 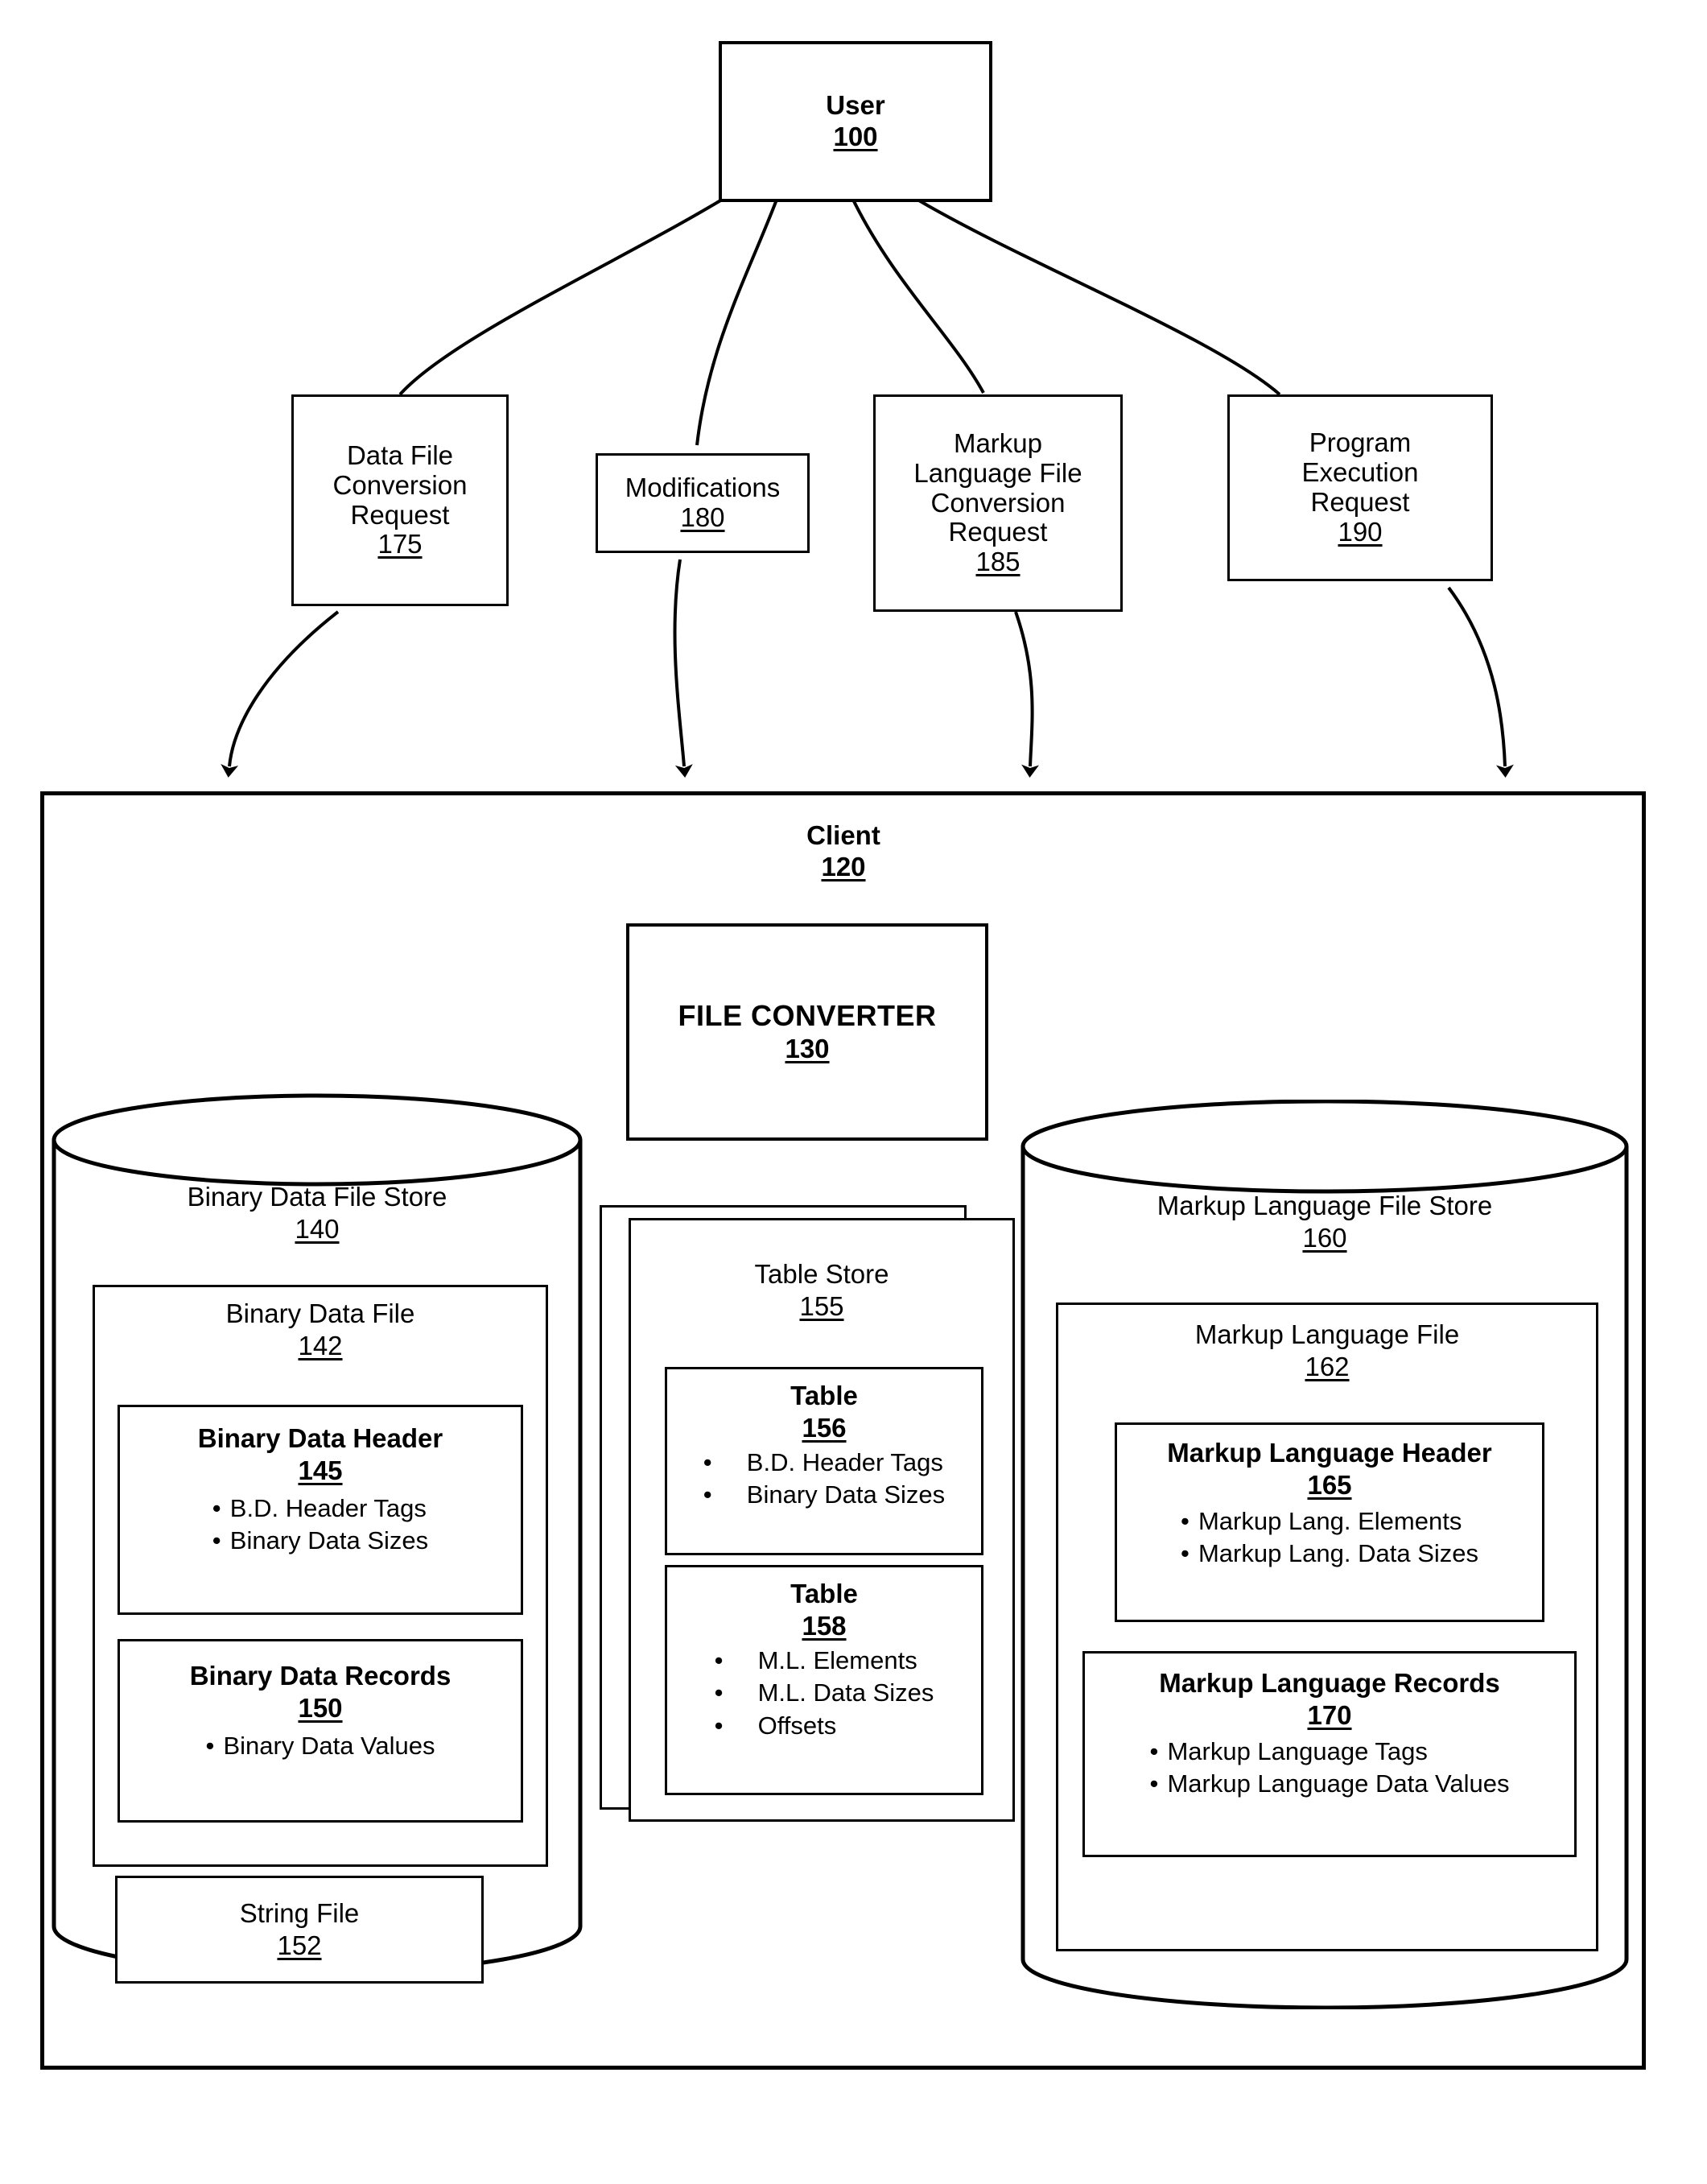 What do you see at coordinates (320, 1345) in the screenshot?
I see `binary-data-file-number: 142` at bounding box center [320, 1345].